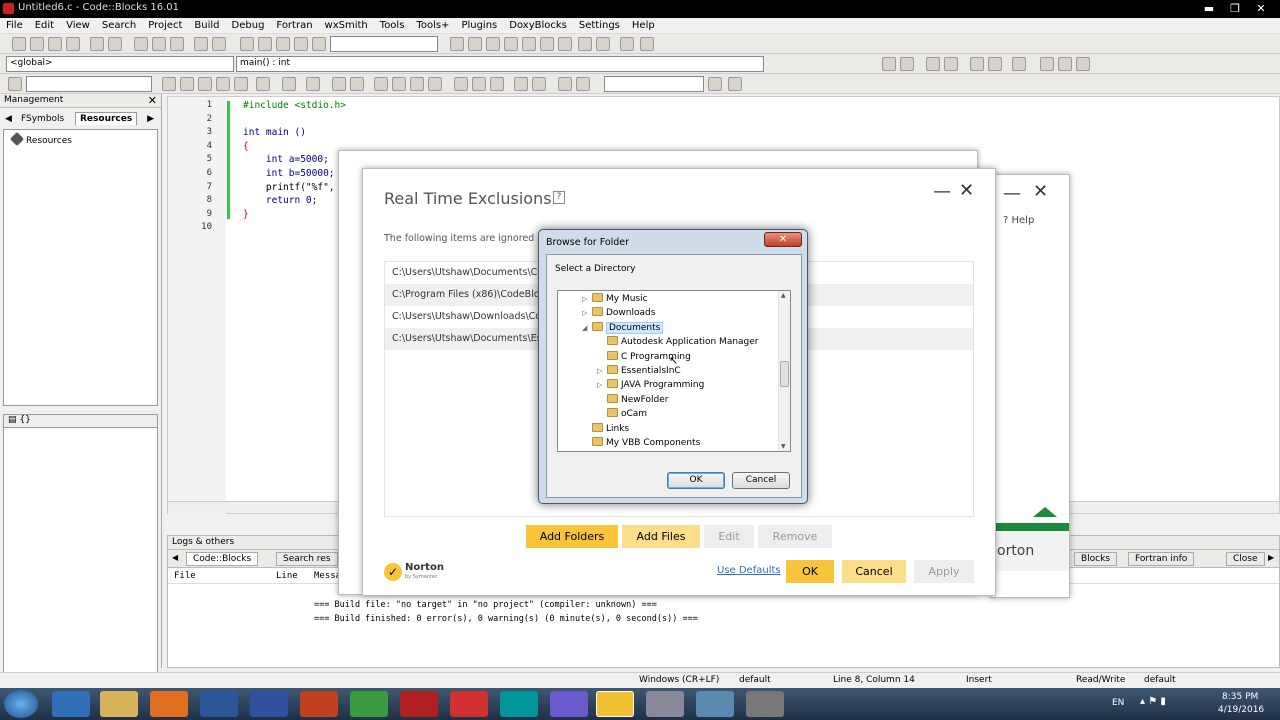 The width and height of the screenshot is (1280, 720). I want to click on step-into-icon, so click(511, 44).